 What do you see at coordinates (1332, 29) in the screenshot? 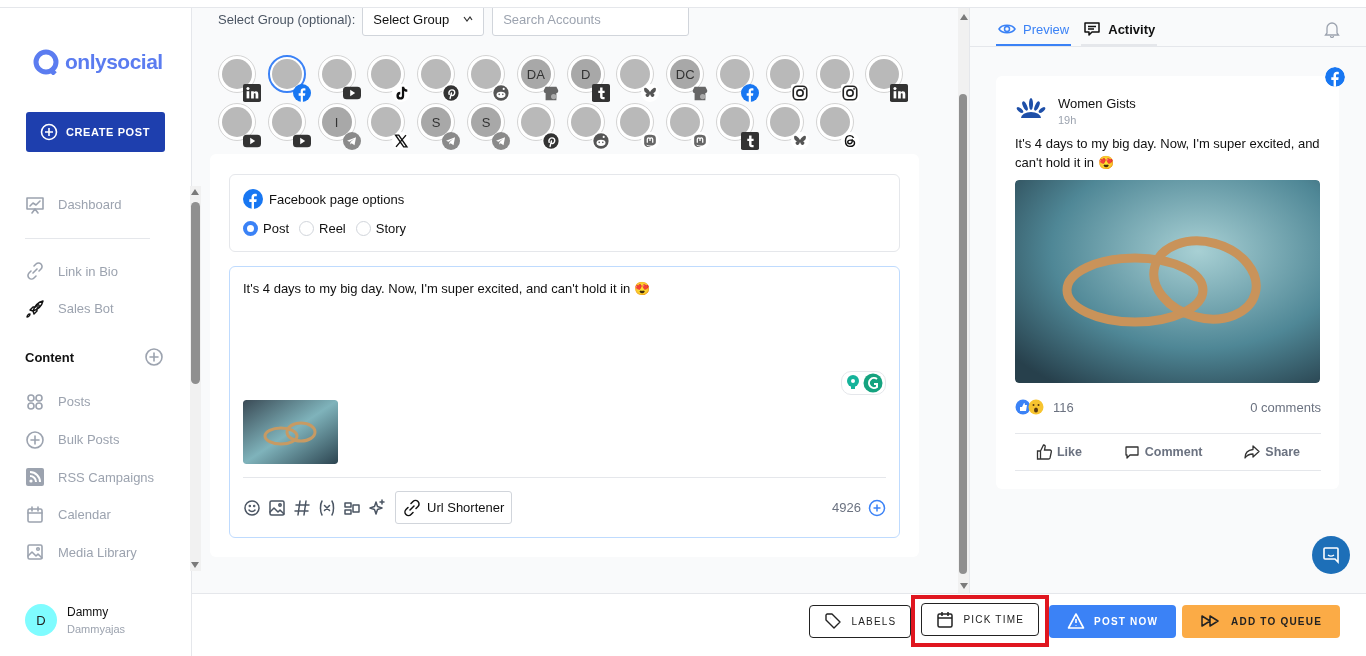
I see `bell-icon` at bounding box center [1332, 29].